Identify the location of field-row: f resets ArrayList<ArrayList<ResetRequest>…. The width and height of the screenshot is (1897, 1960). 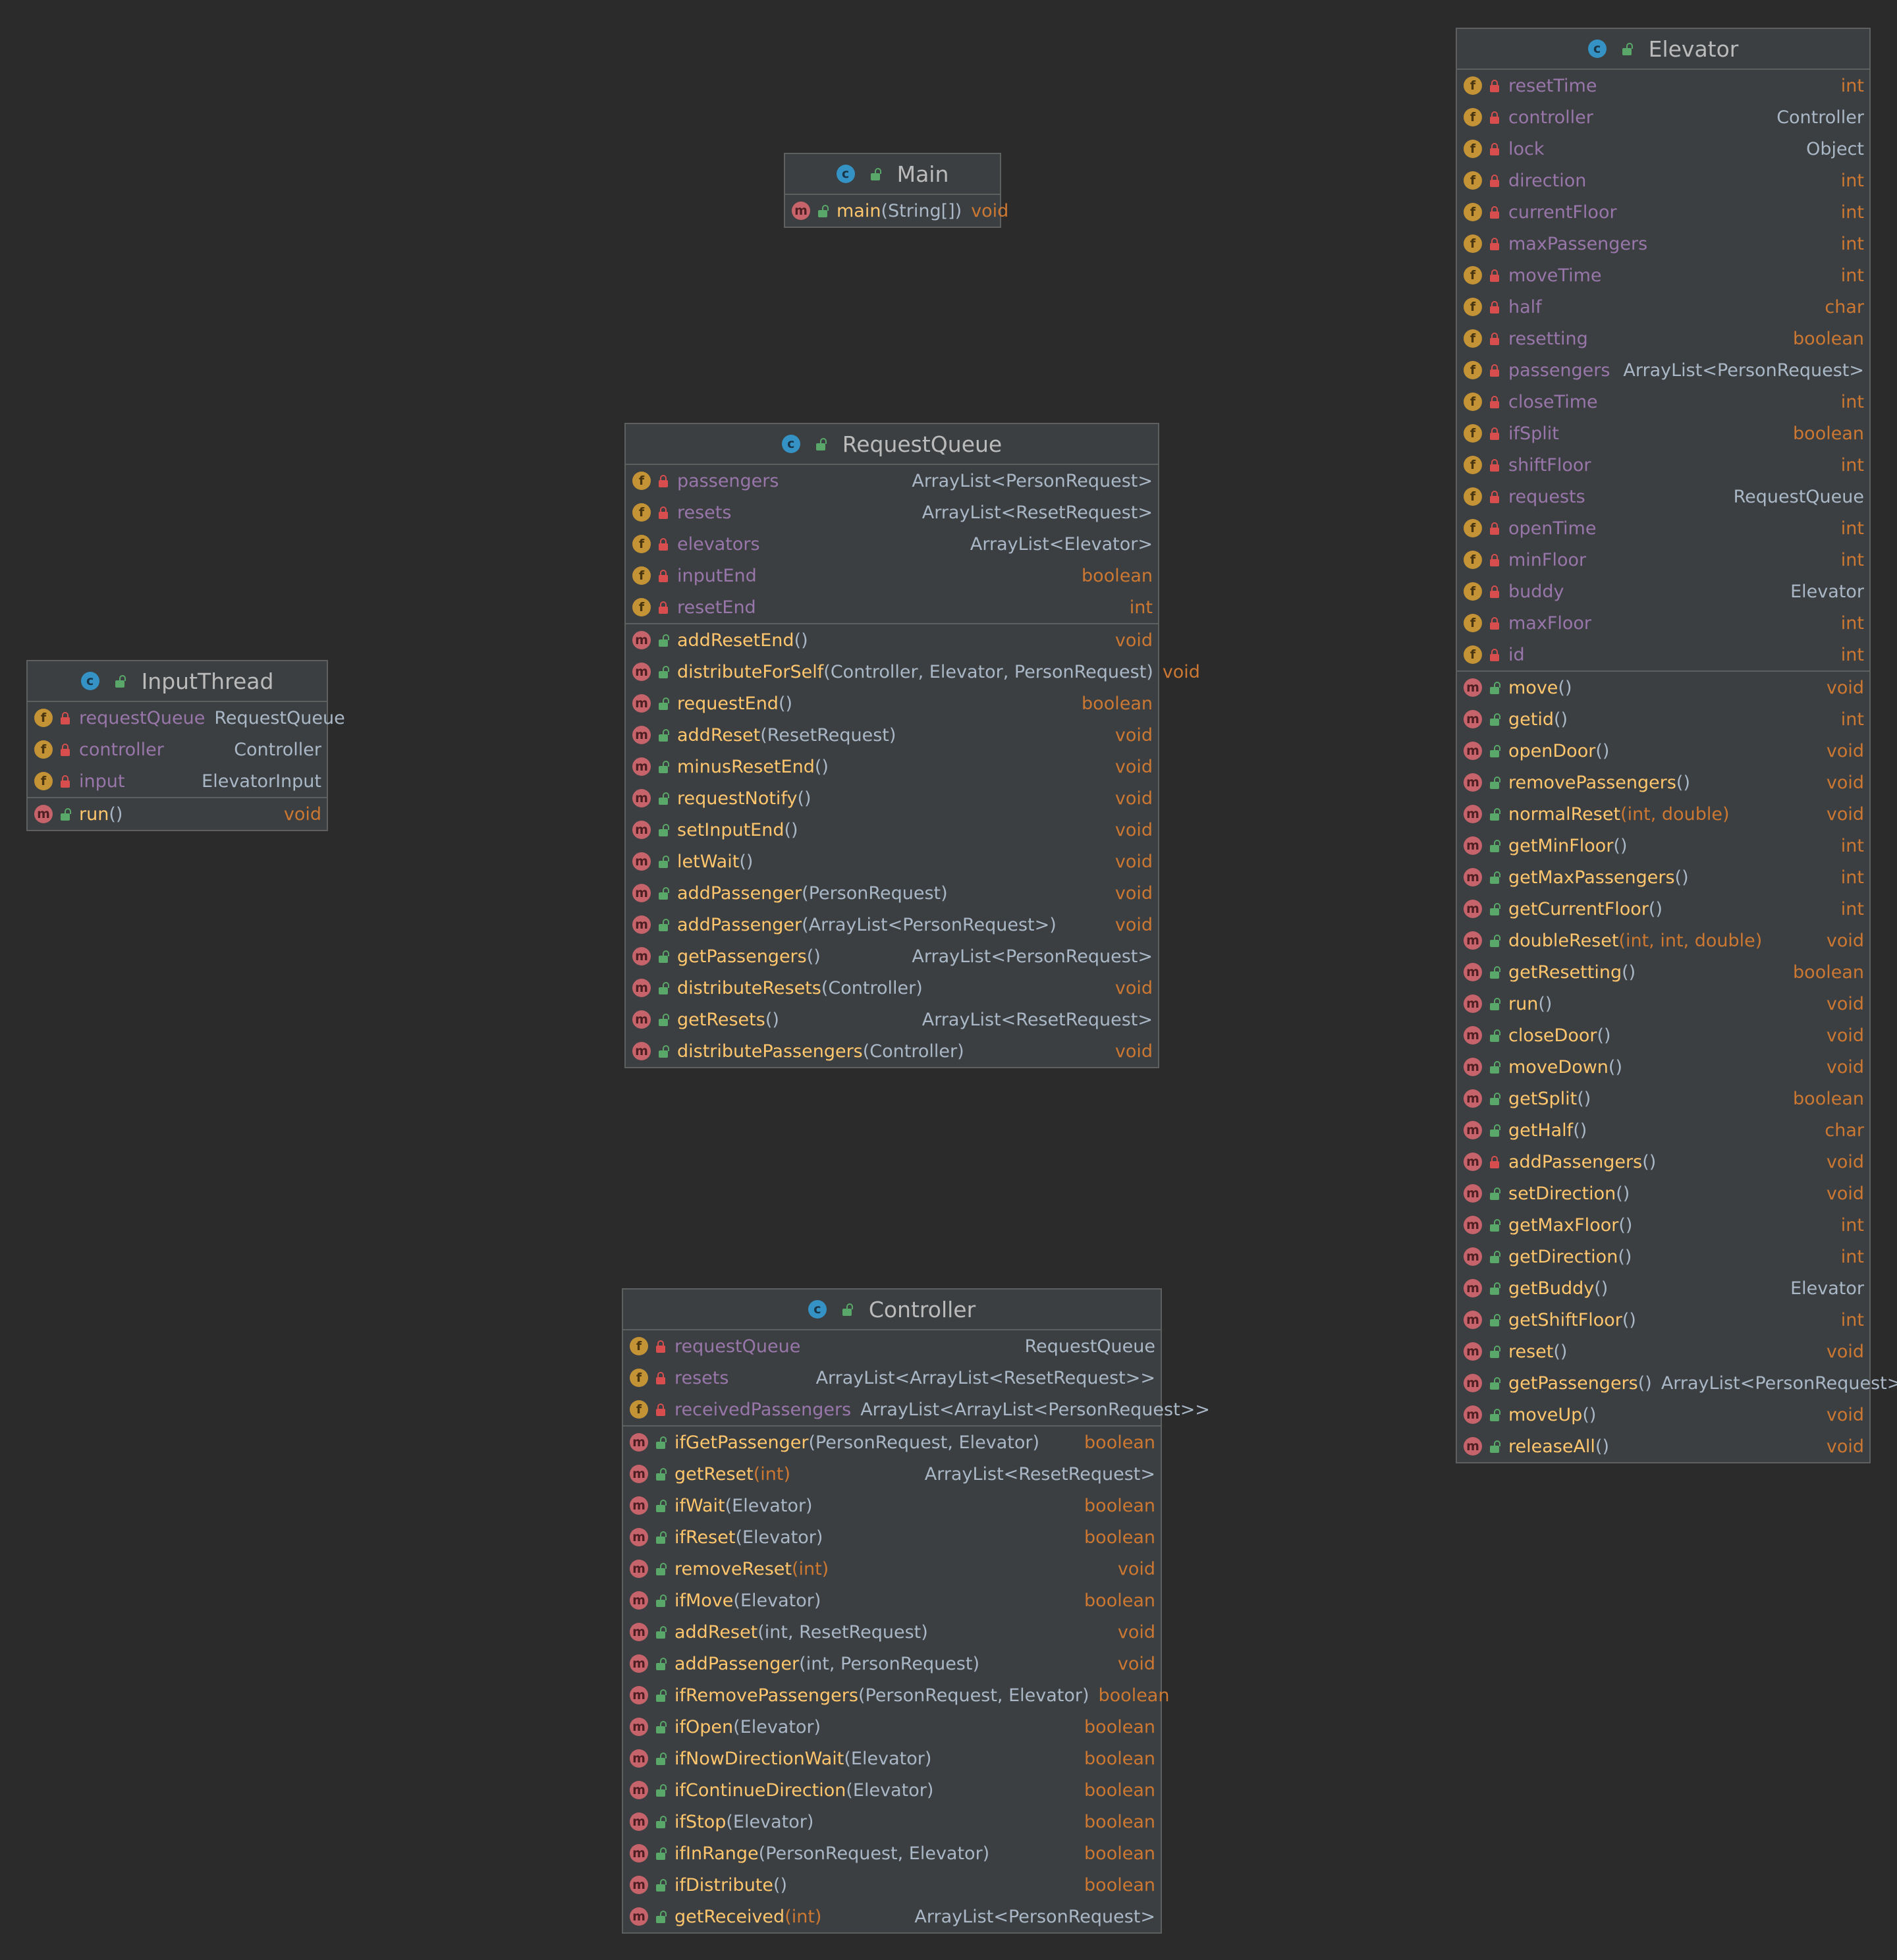
(892, 1378).